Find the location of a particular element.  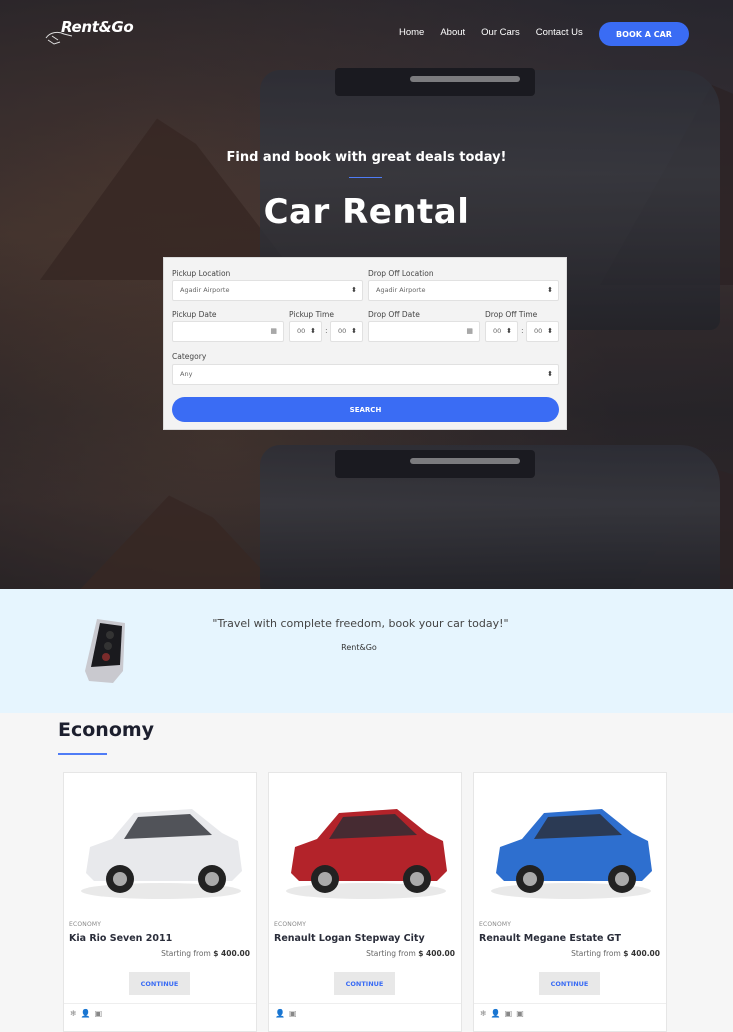

dropoff-location-value: Agadir Airporte is located at coordinates (401, 290).